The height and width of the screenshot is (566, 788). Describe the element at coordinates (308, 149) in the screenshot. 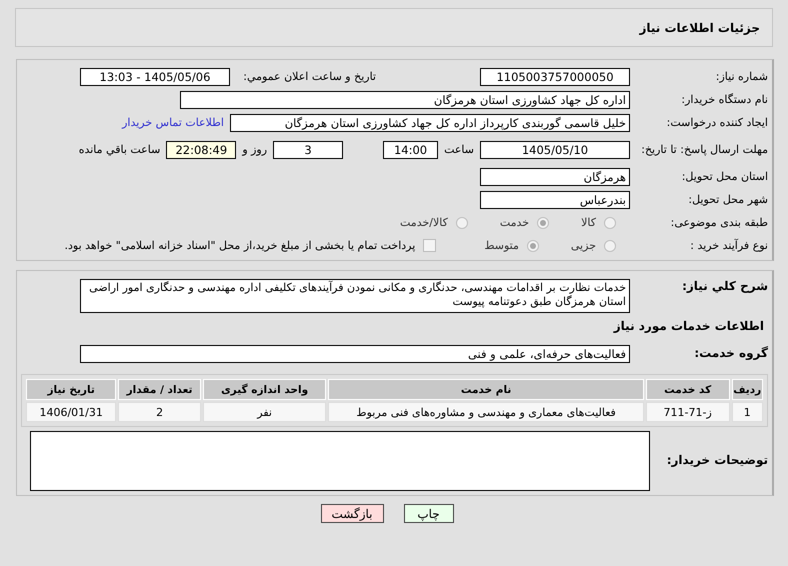

I see `days-field: 3` at that location.